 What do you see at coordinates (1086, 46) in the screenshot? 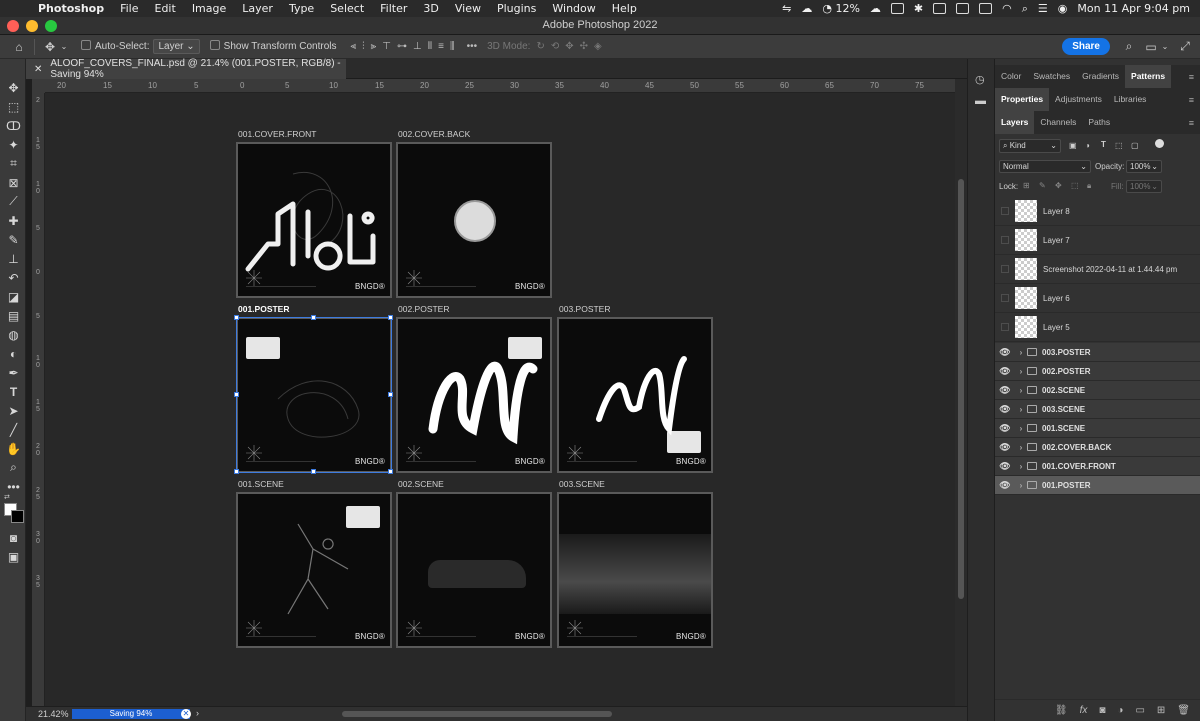
I see `share-button: Share` at bounding box center [1086, 46].